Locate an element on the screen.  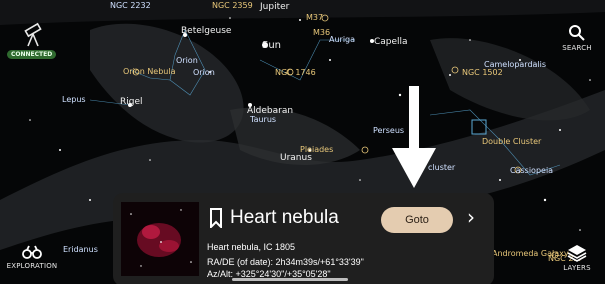
label-rigel: Rigel is located at coordinates (131, 102).